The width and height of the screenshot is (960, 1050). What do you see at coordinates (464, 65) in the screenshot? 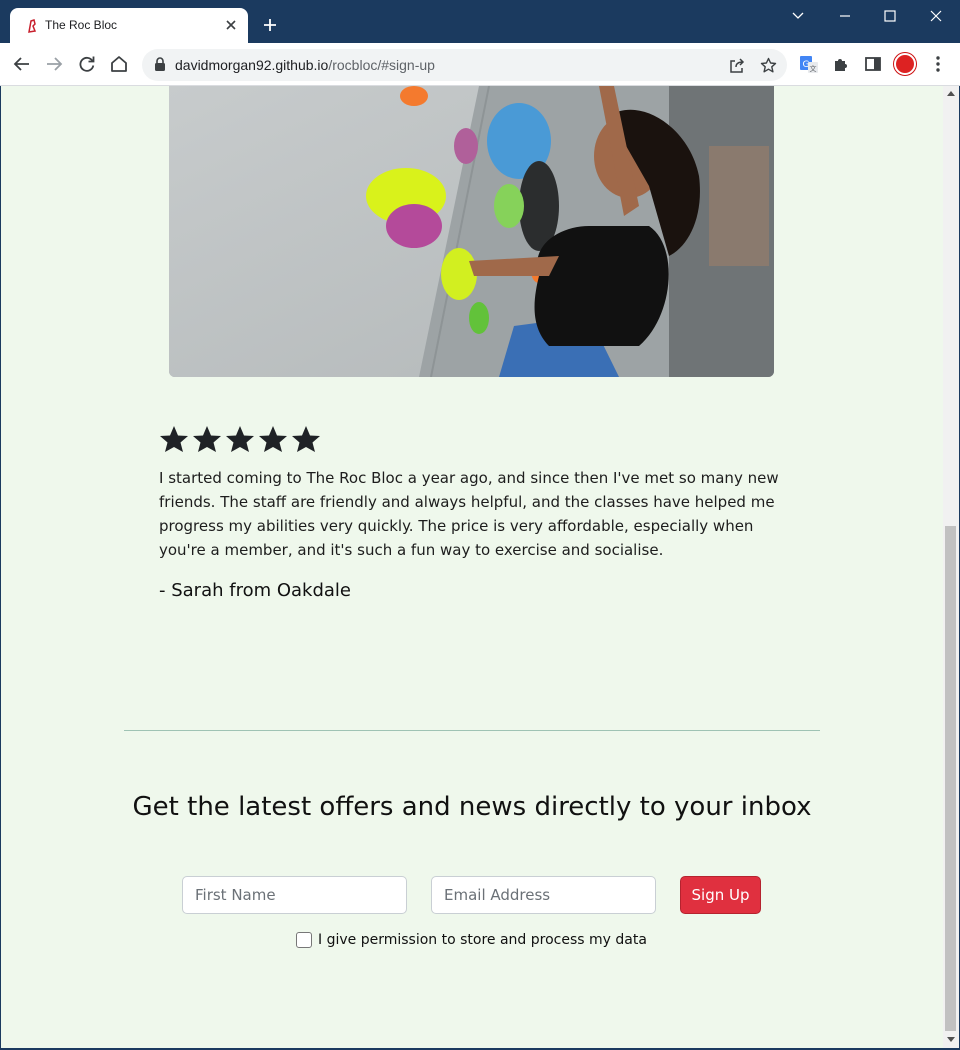
I see `address-bar: davidmorgan92.github.io/rocbloc/#sign-up` at bounding box center [464, 65].